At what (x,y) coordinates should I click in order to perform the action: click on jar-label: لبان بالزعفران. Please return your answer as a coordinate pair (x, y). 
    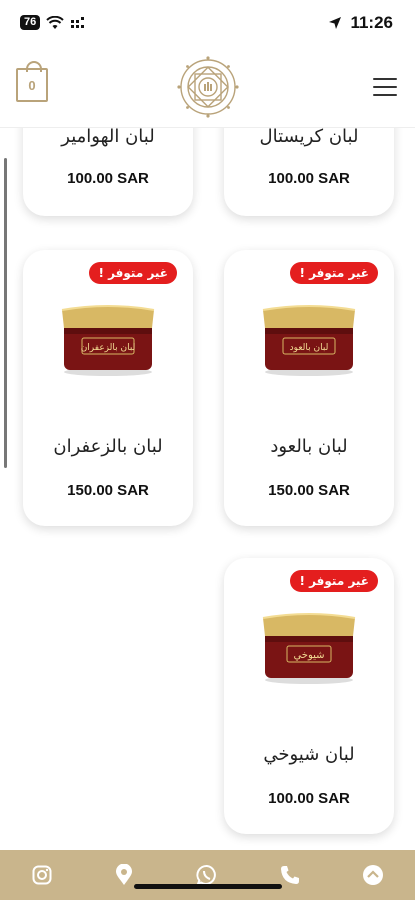
    Looking at the image, I should click on (108, 348).